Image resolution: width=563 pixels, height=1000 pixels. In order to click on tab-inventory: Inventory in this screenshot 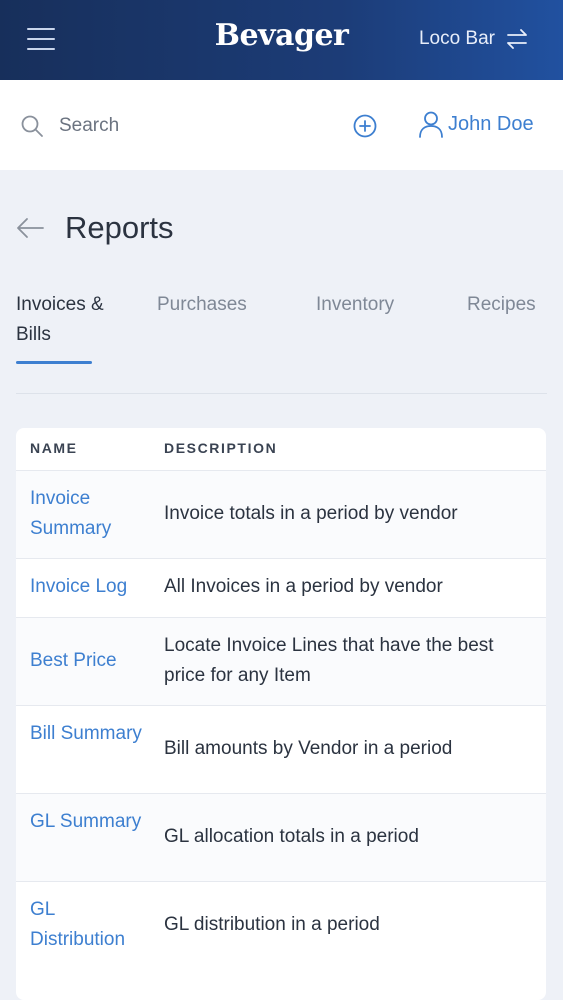, I will do `click(355, 305)`.